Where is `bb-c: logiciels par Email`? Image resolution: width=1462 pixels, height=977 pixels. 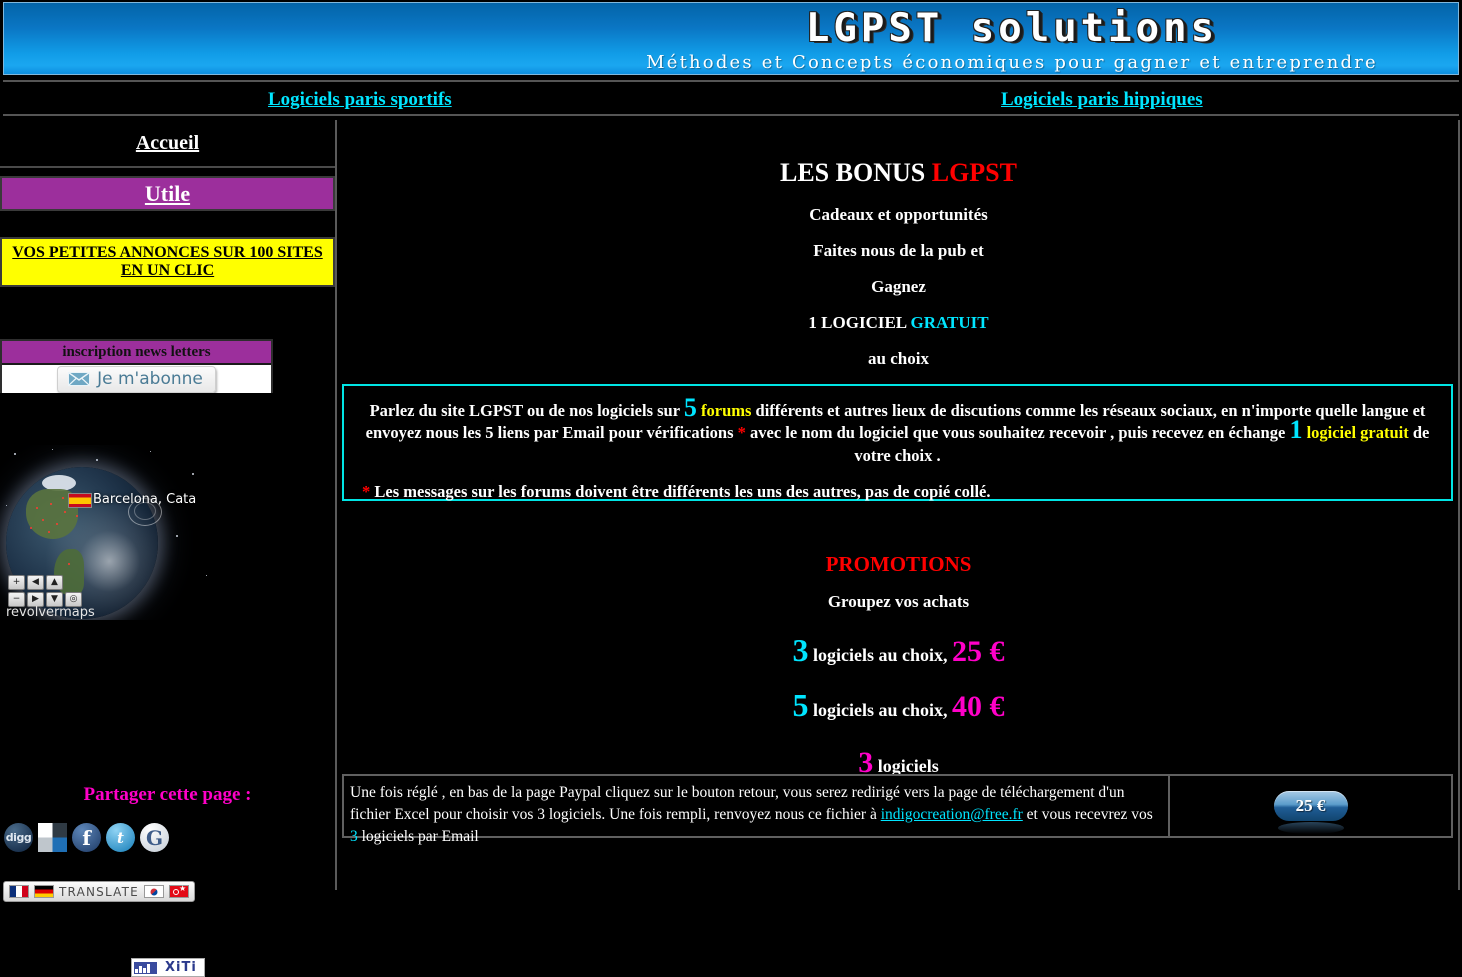 bb-c: logiciels par Email is located at coordinates (418, 836).